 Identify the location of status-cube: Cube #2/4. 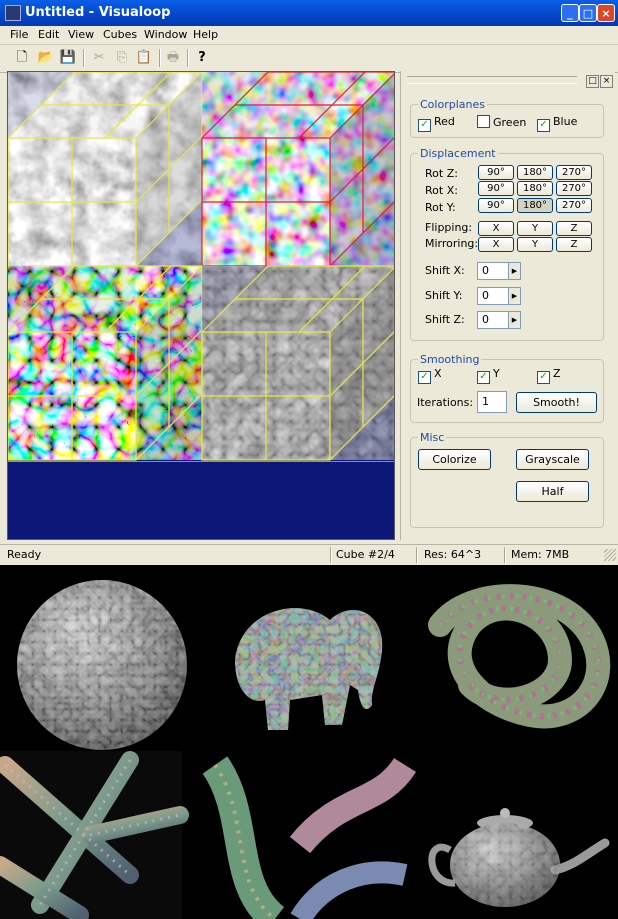
(365, 554).